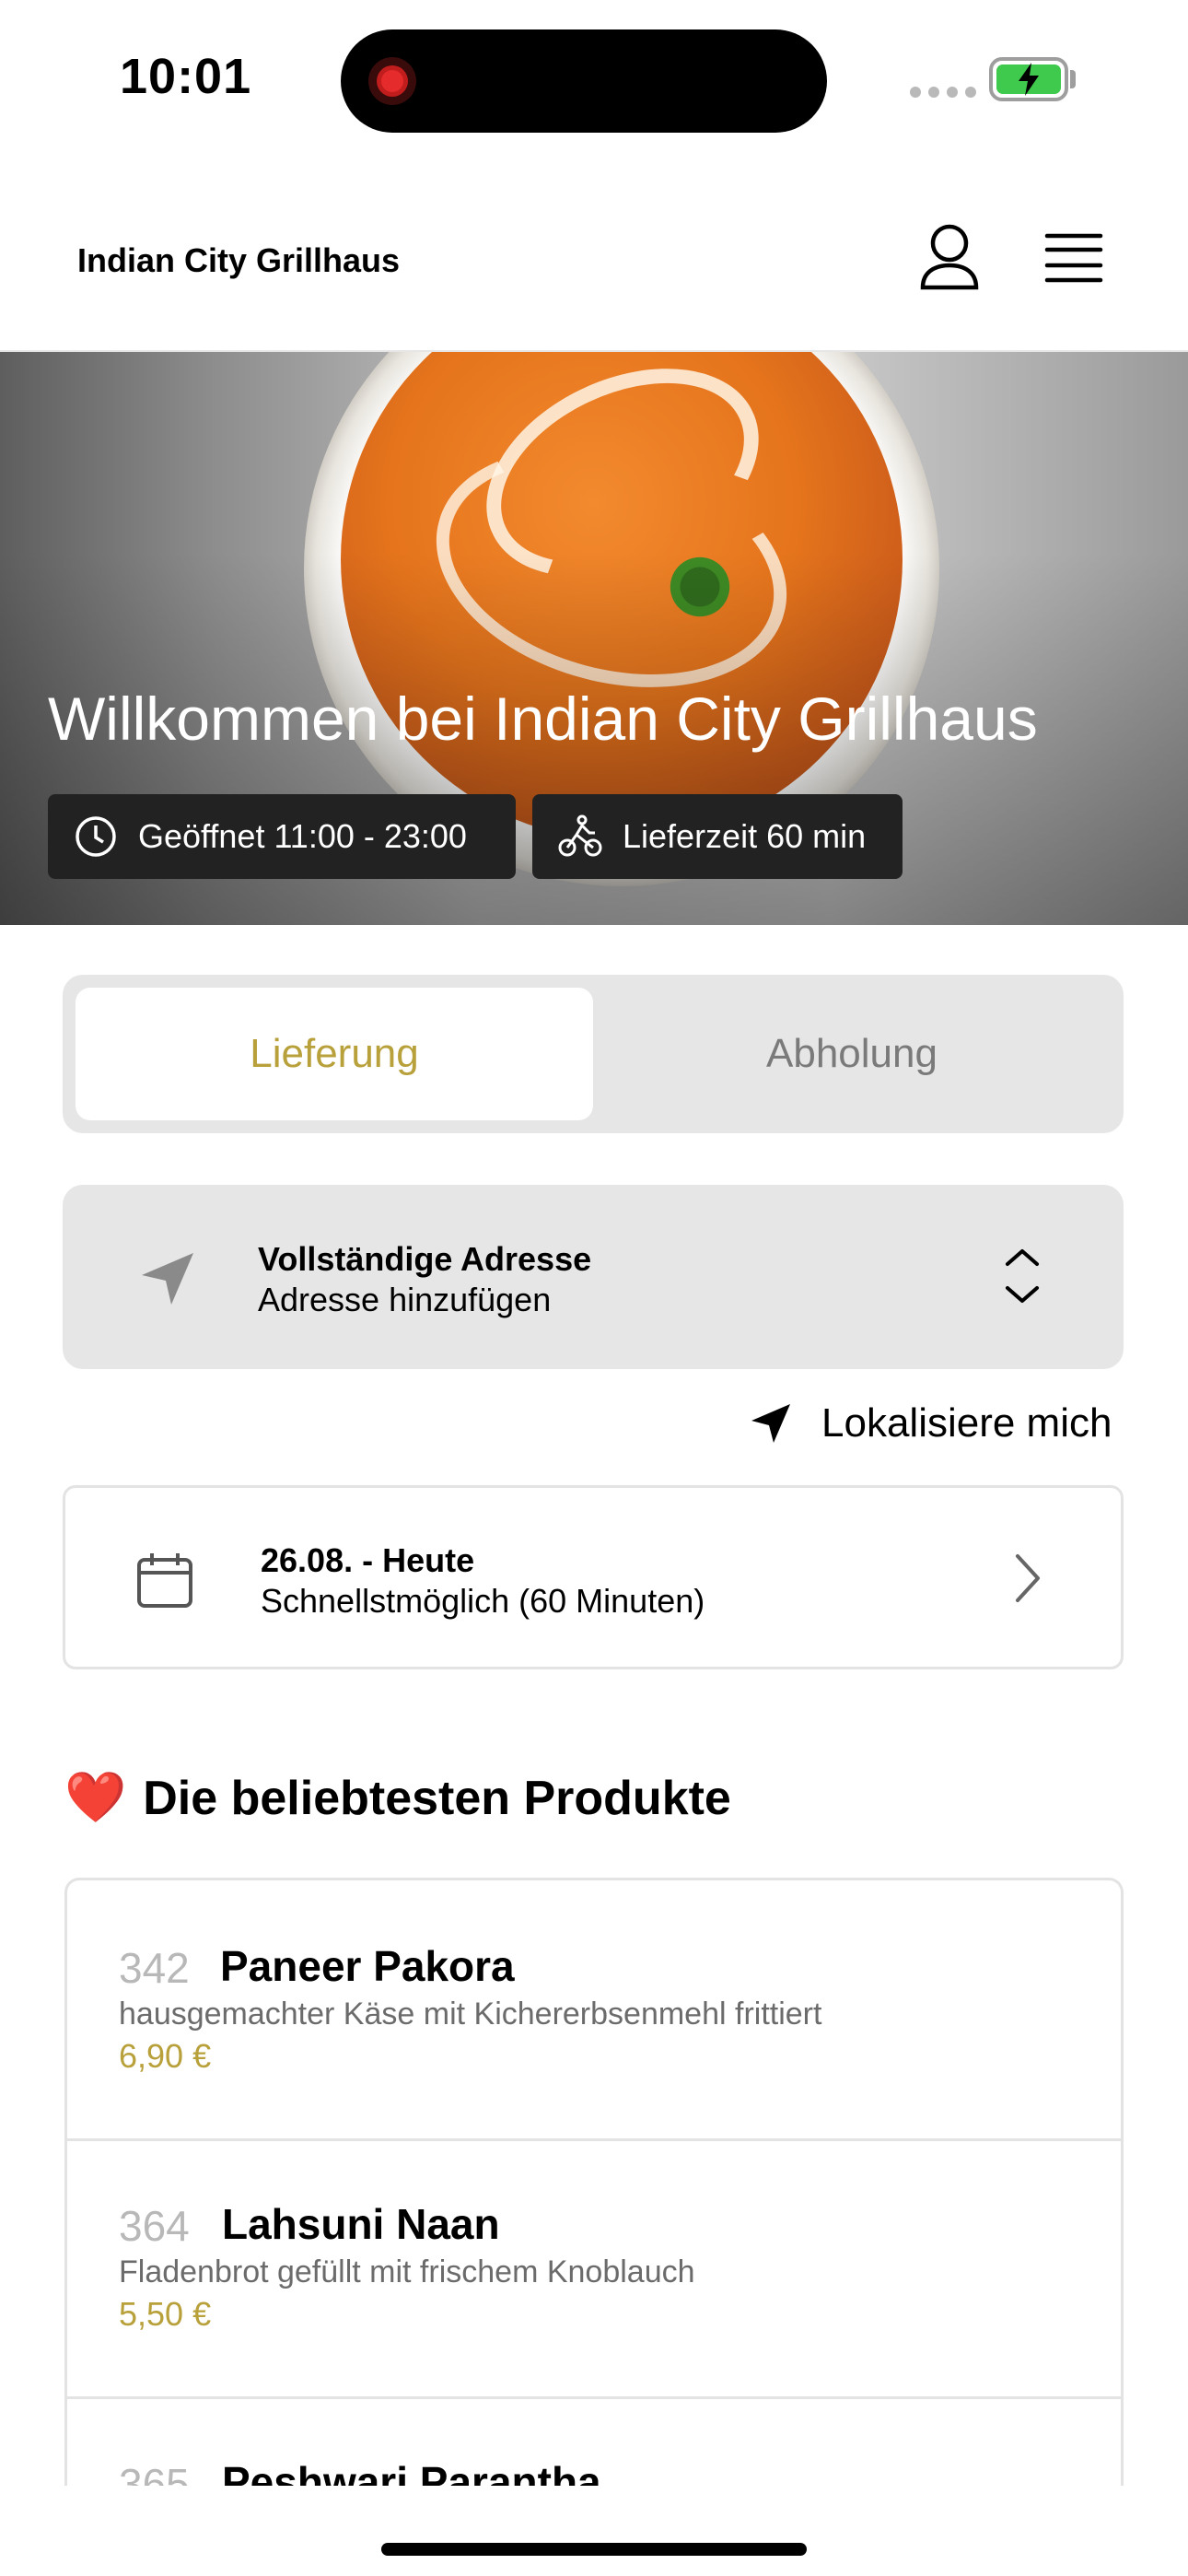 The image size is (1188, 2576). What do you see at coordinates (154, 2226) in the screenshot?
I see `product-number: 364` at bounding box center [154, 2226].